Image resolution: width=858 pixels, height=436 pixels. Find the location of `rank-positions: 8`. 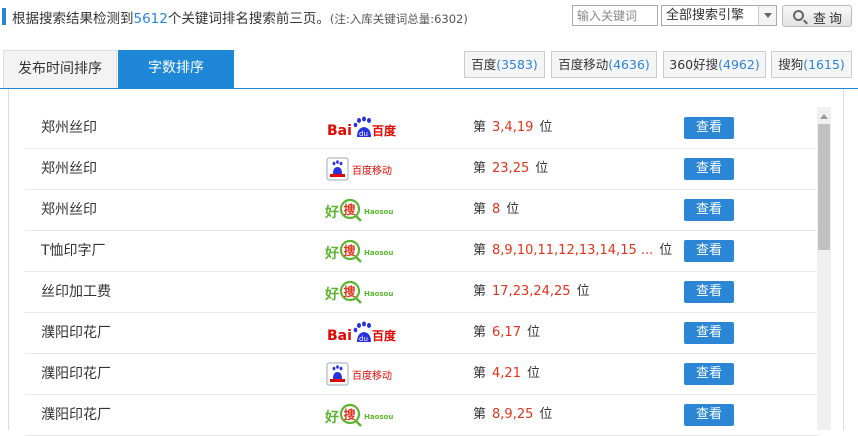

rank-positions: 8 is located at coordinates (496, 209).